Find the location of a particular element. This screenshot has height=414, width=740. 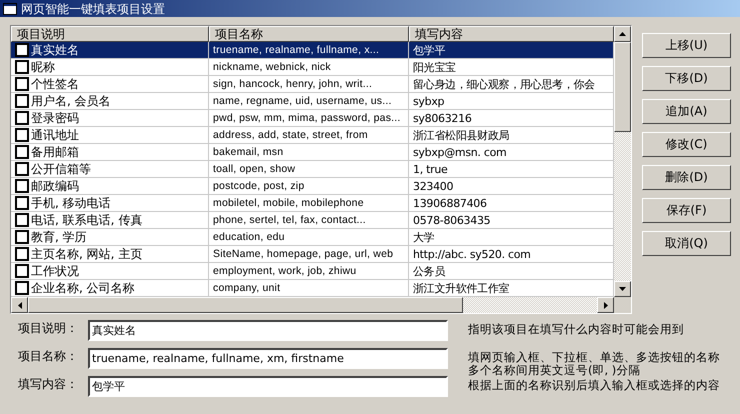

table-cell: employment, work, job, zhiwu is located at coordinates (284, 271).